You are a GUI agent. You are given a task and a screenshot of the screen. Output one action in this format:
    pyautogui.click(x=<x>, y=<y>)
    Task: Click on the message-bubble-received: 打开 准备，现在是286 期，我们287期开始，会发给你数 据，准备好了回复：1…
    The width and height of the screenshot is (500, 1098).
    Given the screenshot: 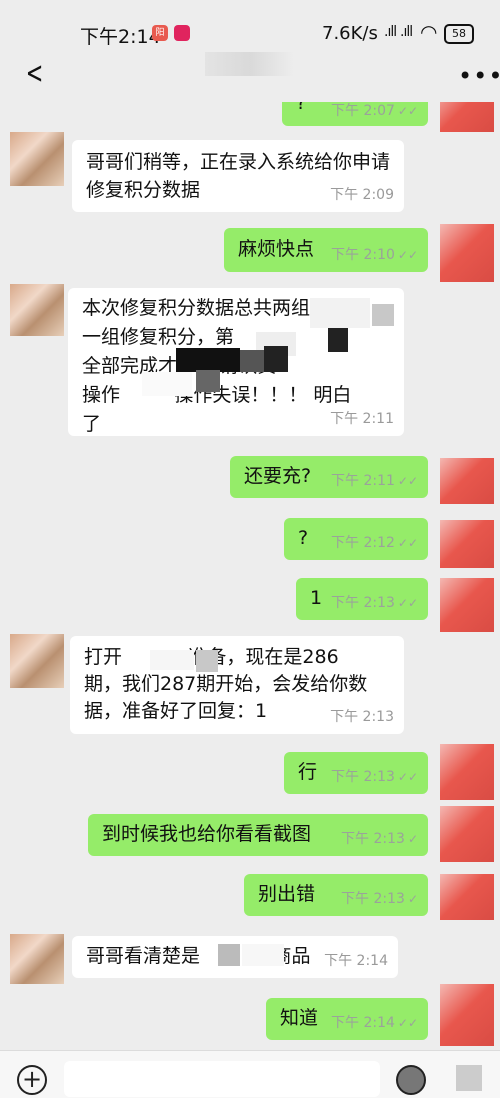 What is the action you would take?
    pyautogui.click(x=237, y=685)
    